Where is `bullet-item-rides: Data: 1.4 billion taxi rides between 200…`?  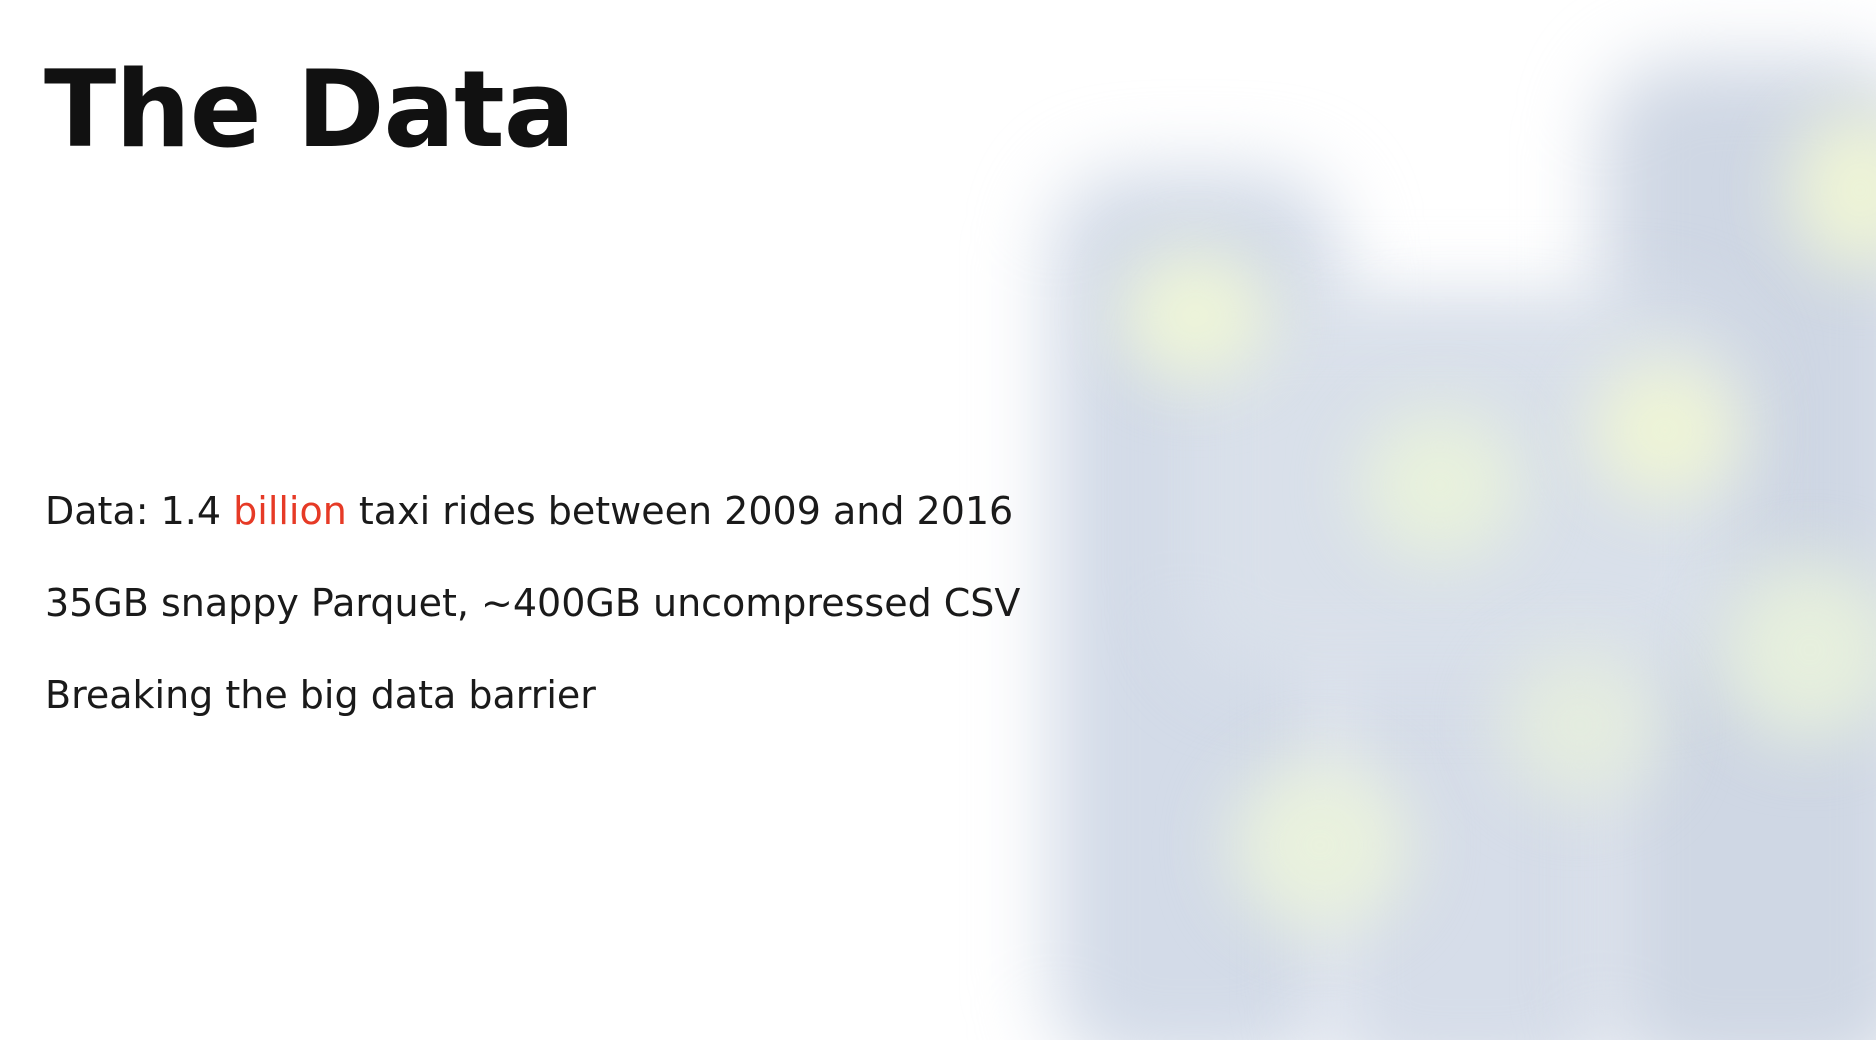
bullet-item-rides: Data: 1.4 billion taxi rides between 200… is located at coordinates (532, 511).